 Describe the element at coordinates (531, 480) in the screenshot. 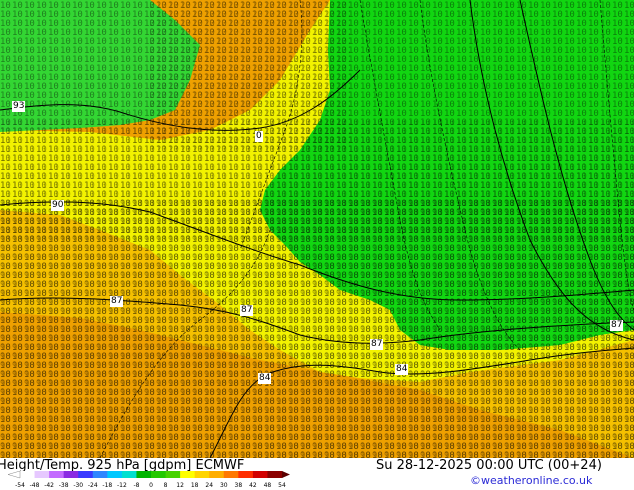

I see `credit-link: ©weatheronline.co.uk` at that location.